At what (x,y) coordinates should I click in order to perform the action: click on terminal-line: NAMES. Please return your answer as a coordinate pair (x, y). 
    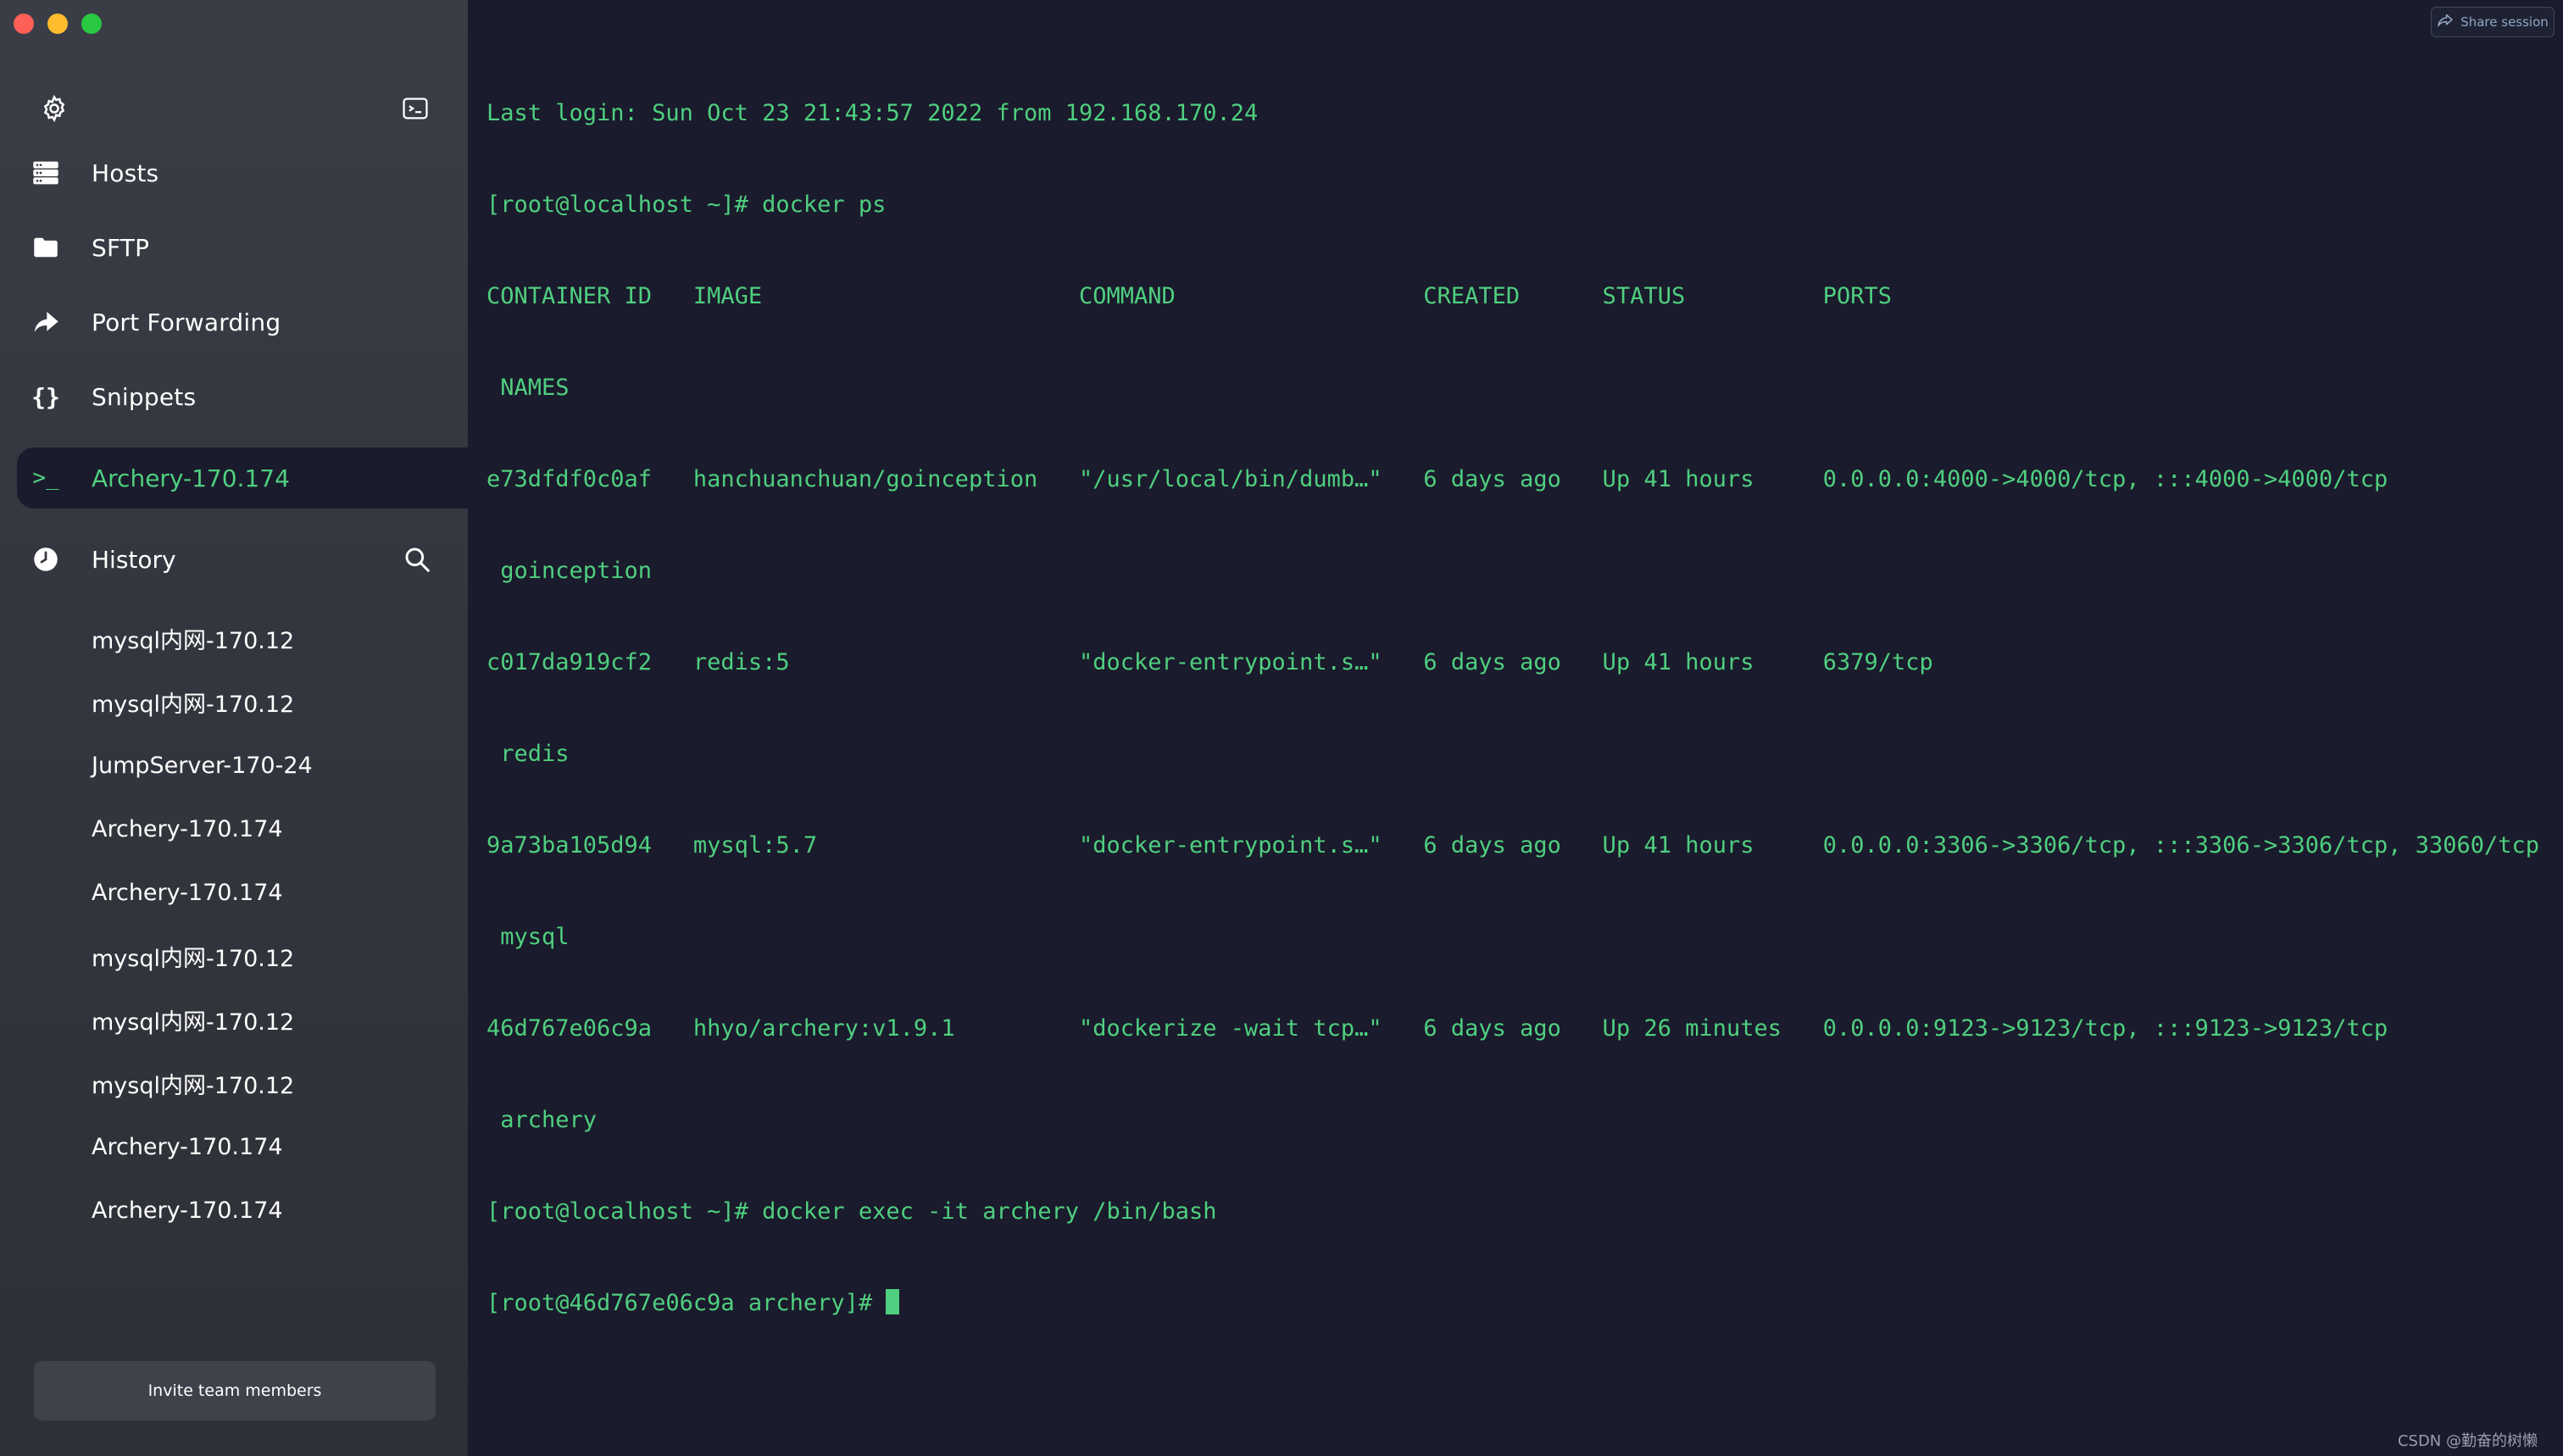
    Looking at the image, I should click on (528, 388).